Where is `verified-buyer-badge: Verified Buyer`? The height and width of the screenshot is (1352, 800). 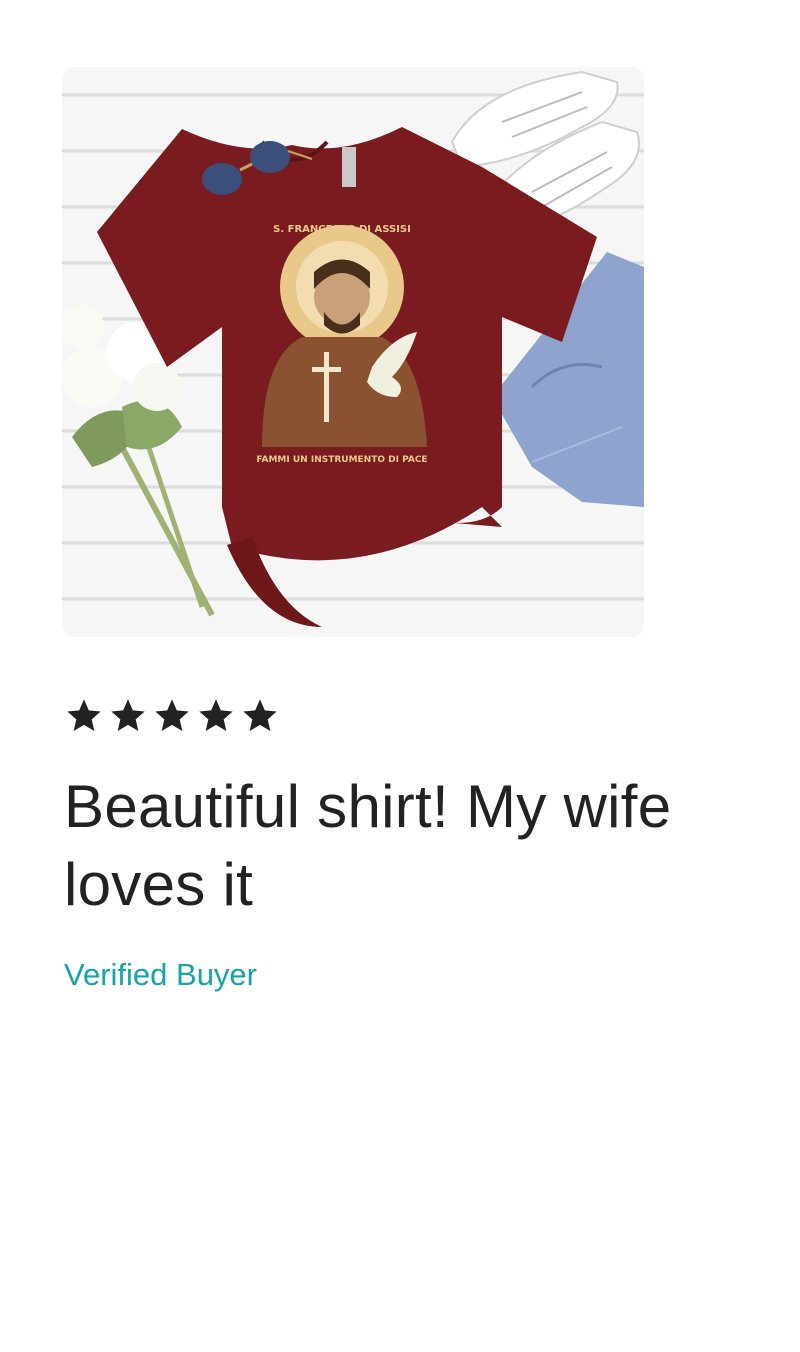
verified-buyer-badge: Verified Buyer is located at coordinates (160, 974).